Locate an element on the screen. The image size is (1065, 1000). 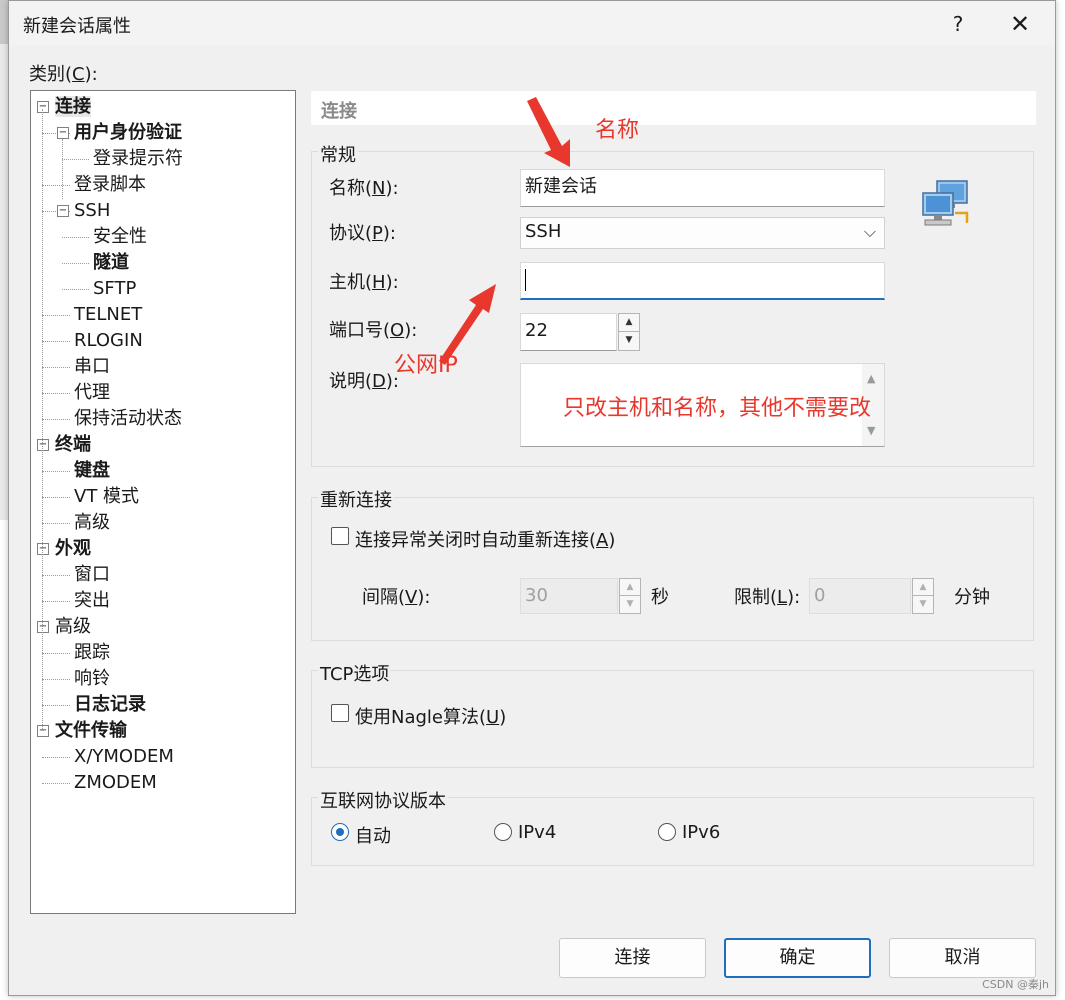
annotation-note: 只改主机和名称，其他不需要改 is located at coordinates (717, 408).